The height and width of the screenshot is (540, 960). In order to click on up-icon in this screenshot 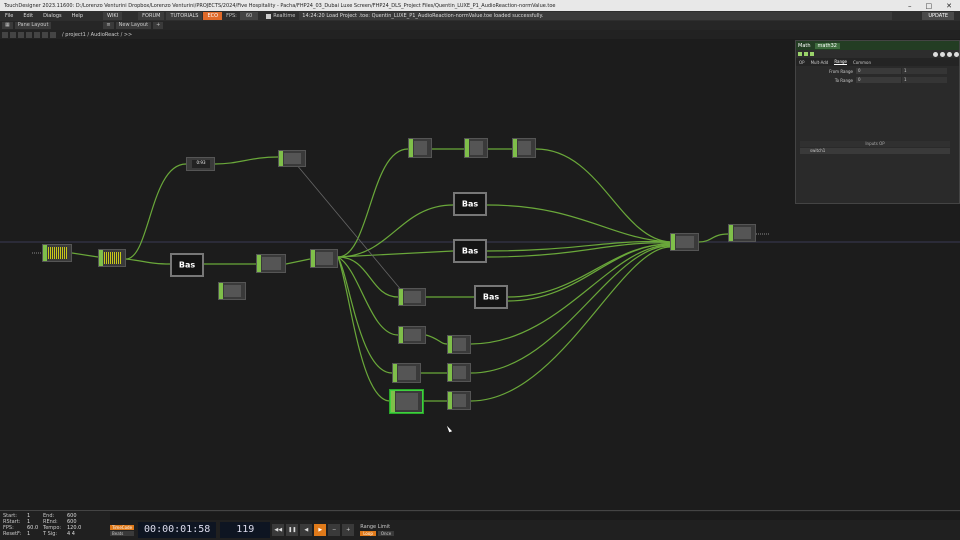, I will do `click(29, 34)`.